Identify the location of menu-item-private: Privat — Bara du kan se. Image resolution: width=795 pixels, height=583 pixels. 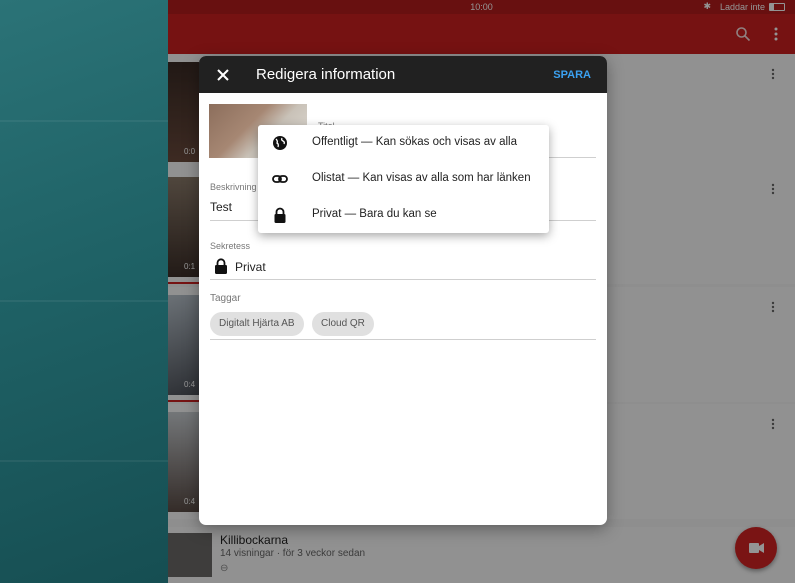
(403, 215).